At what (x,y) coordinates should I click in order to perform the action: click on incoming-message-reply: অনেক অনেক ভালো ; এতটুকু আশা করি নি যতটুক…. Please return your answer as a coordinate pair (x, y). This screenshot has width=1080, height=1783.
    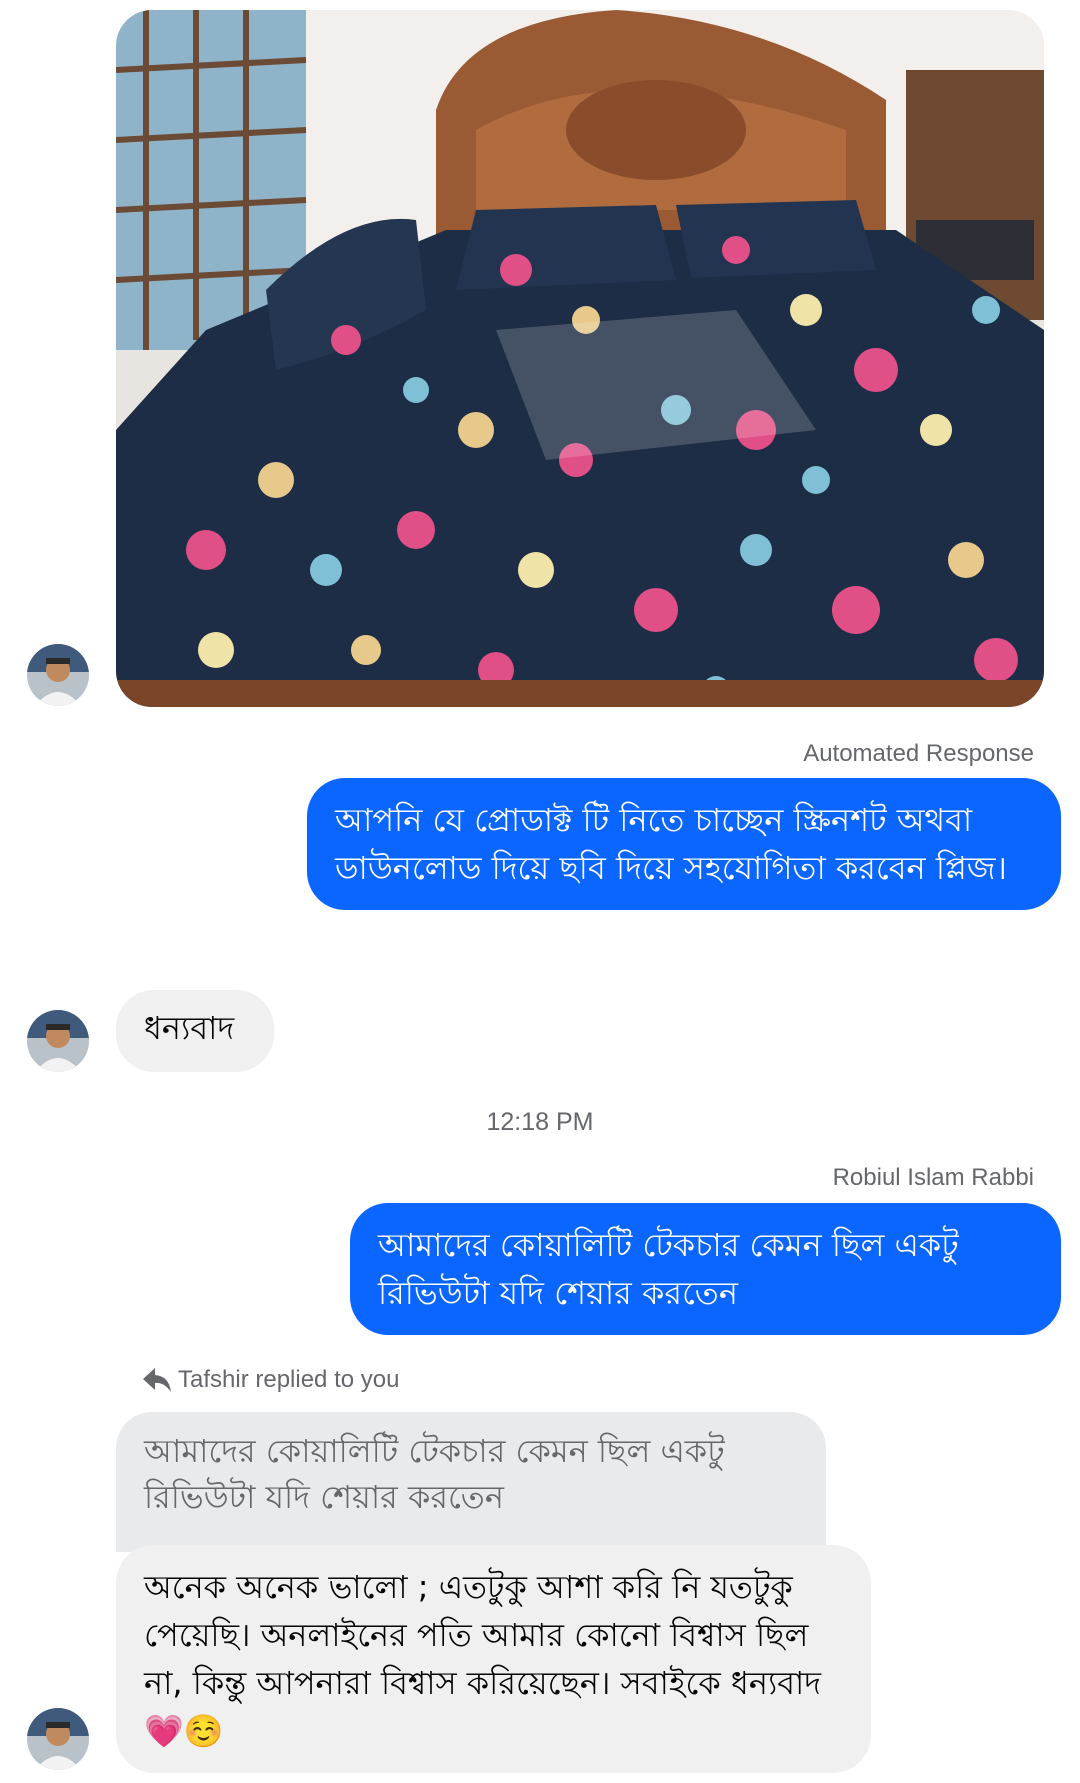
    Looking at the image, I should click on (493, 1659).